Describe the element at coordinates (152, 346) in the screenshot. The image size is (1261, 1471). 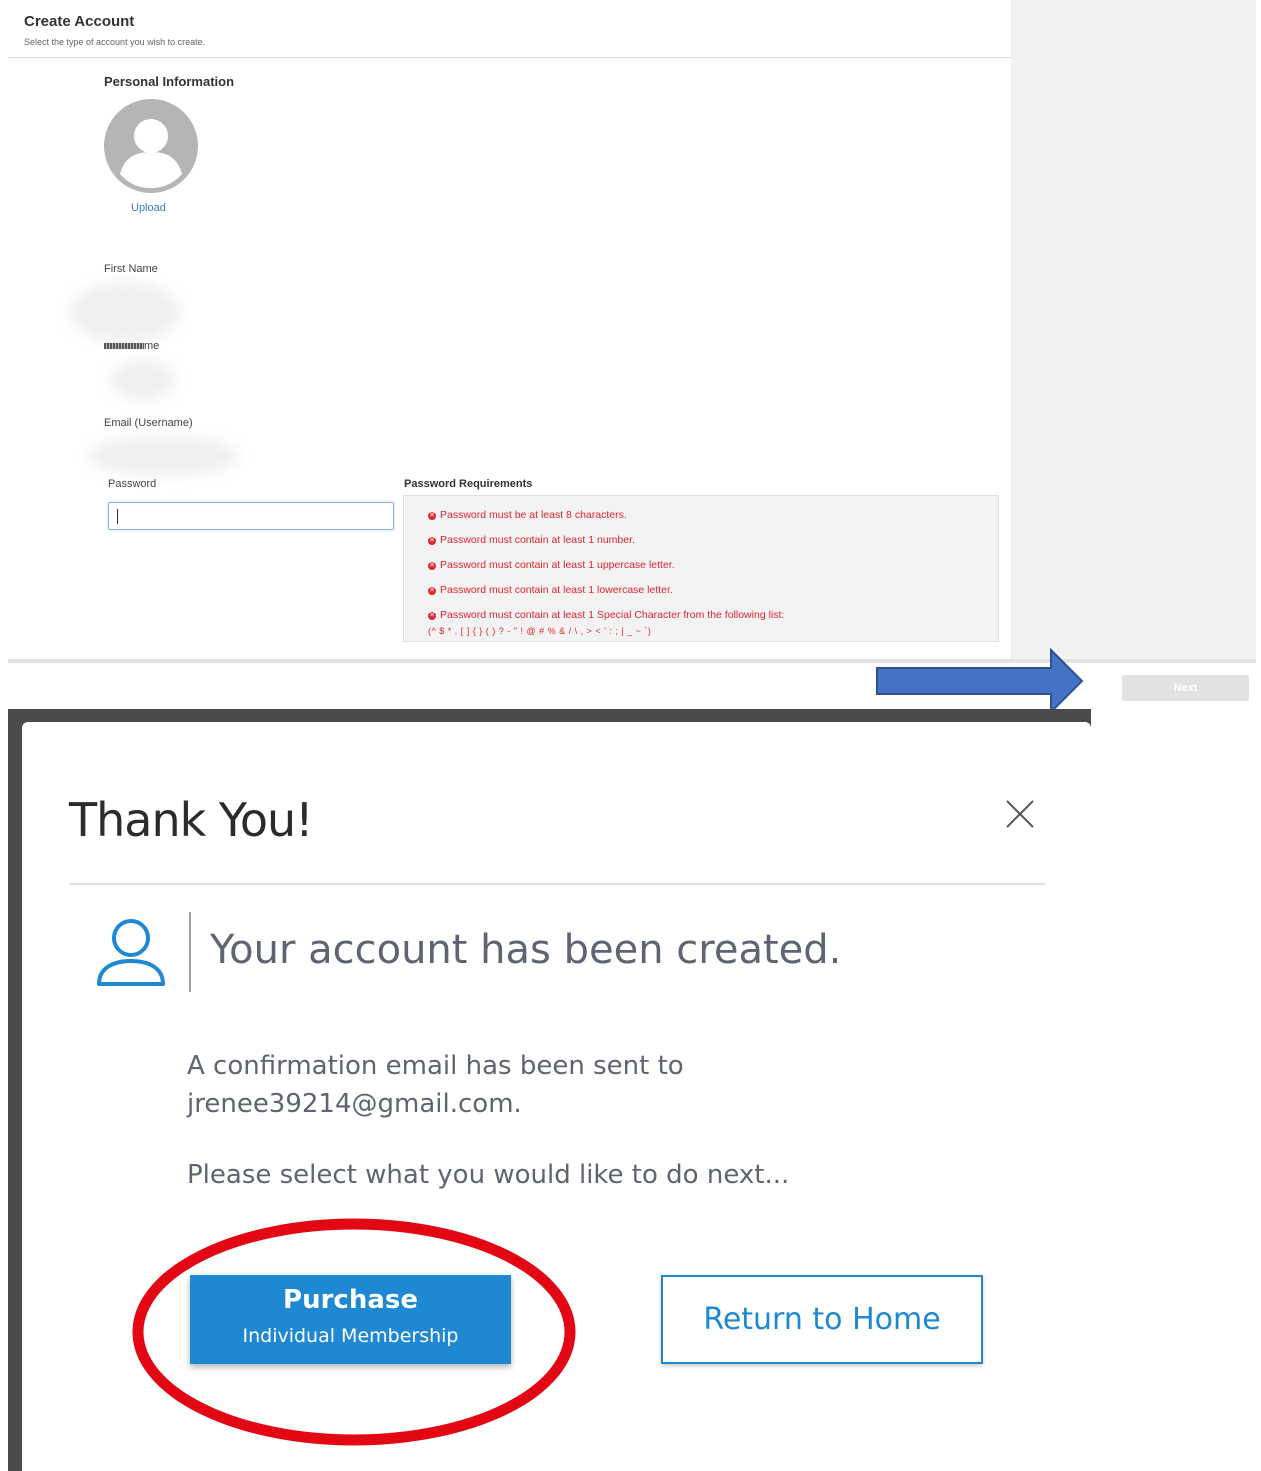
I see `last-name-label-text: me` at that location.